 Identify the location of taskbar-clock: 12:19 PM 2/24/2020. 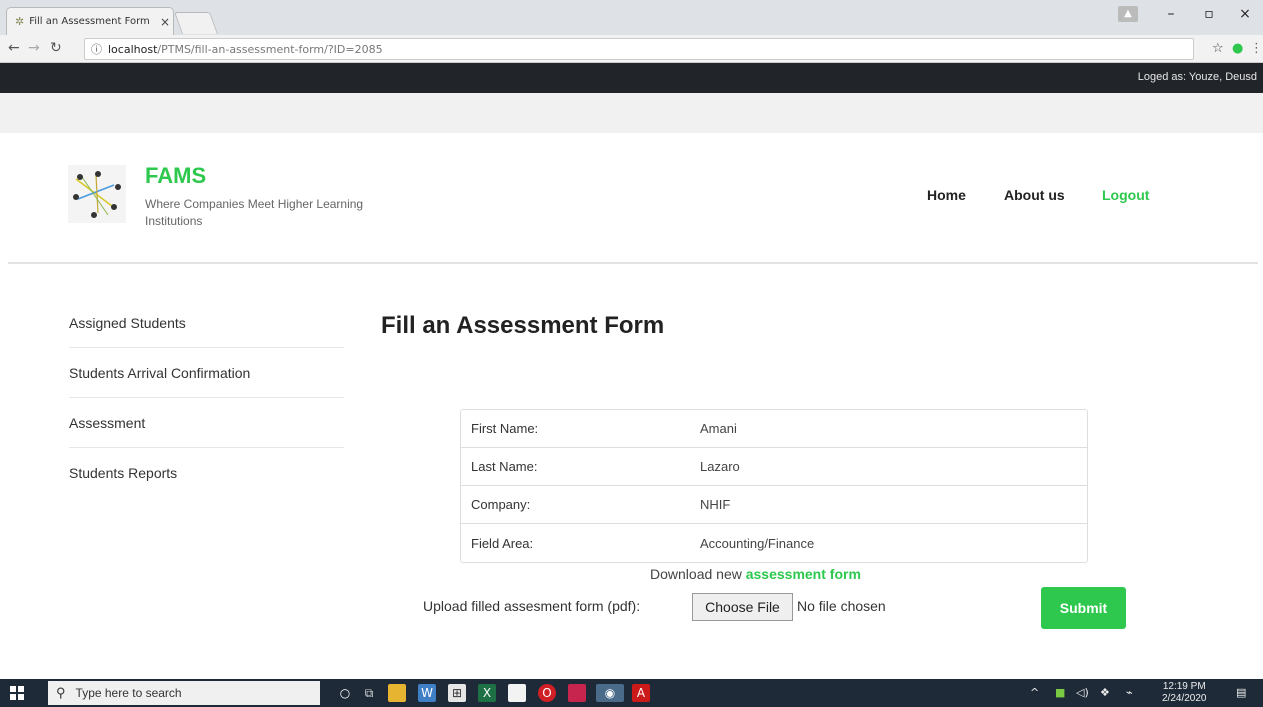
(1184, 693).